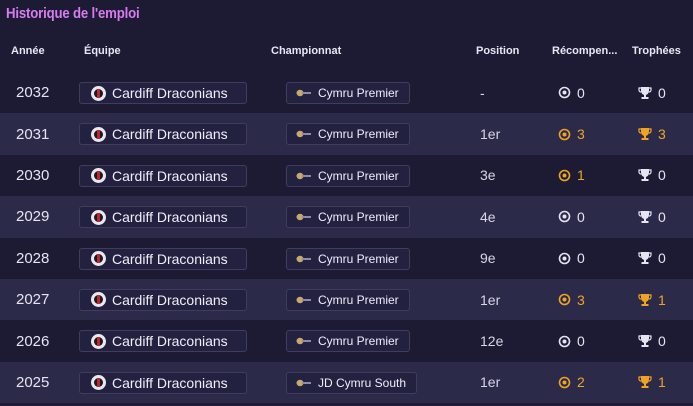  I want to click on year-cell: 2025, so click(33, 382).